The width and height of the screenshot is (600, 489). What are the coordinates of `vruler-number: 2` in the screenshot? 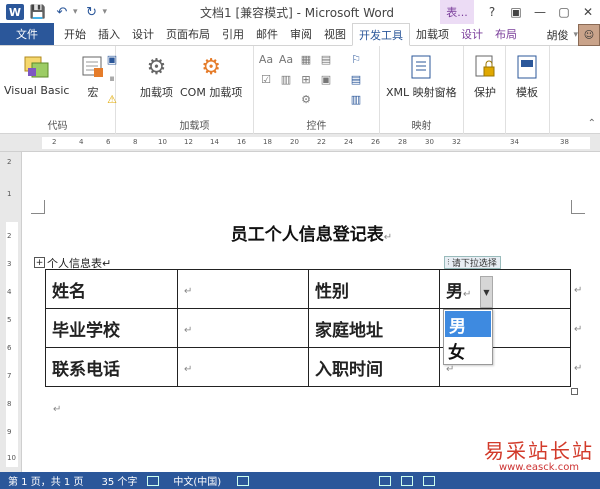 It's located at (9, 162).